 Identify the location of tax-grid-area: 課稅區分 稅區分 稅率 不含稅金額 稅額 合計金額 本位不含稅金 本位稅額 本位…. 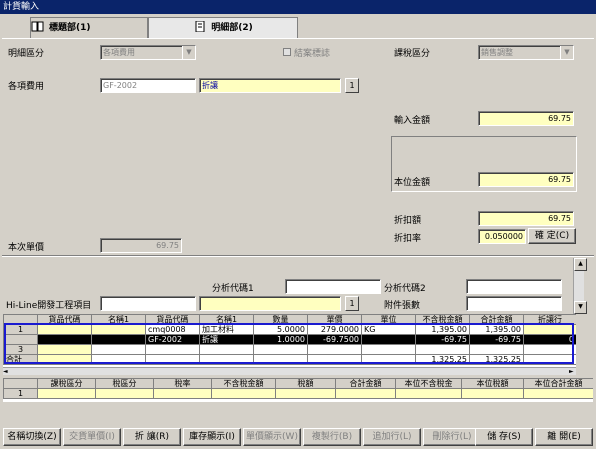
(298, 390).